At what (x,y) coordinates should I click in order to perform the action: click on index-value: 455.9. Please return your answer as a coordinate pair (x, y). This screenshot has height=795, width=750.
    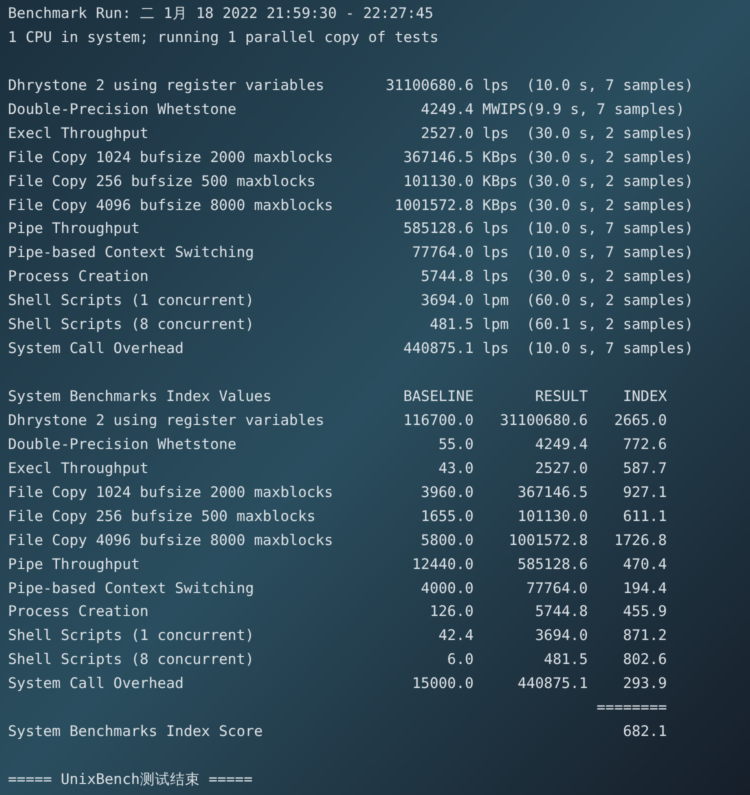
    Looking at the image, I should click on (644, 612).